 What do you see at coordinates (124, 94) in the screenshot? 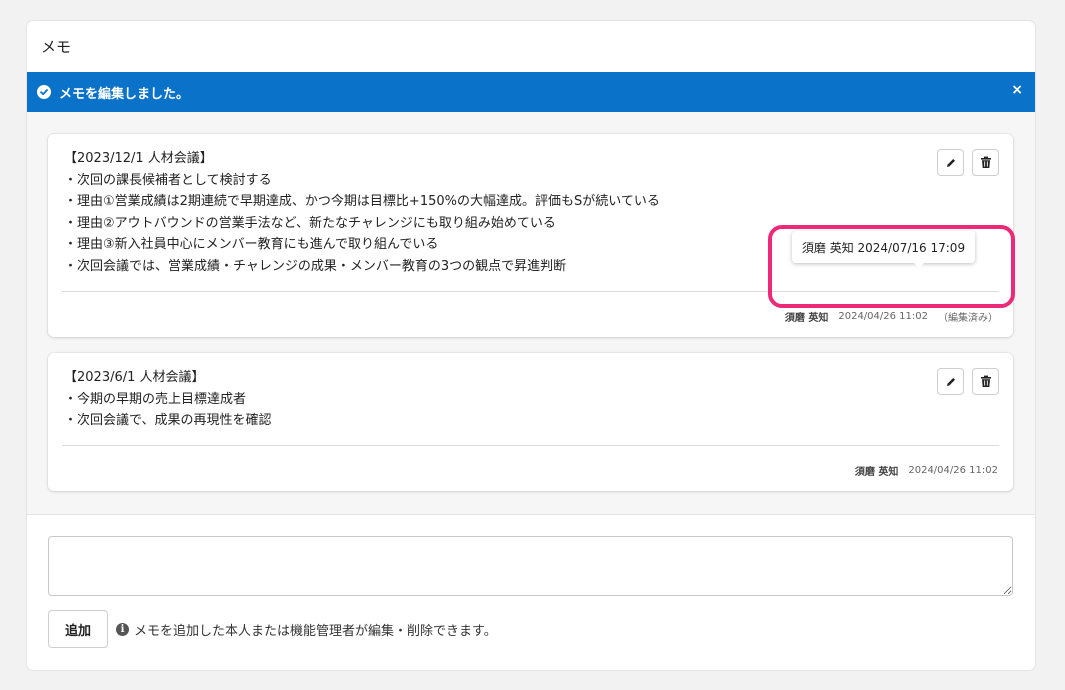
I see `banner-message: メモを編集しました。` at bounding box center [124, 94].